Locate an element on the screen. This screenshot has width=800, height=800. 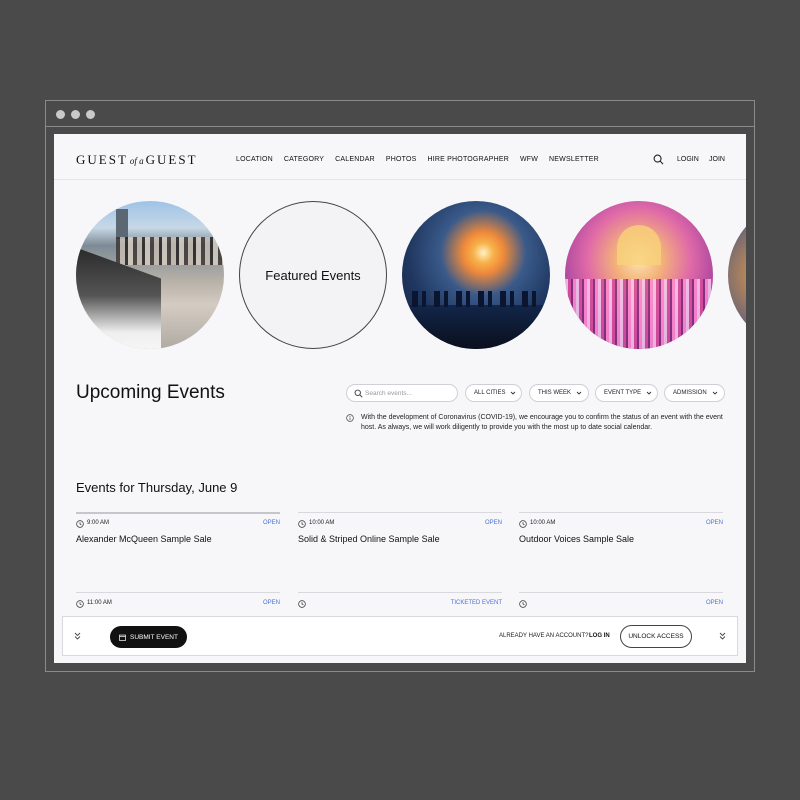
unlock-access-label: UNLOCK ACCESS is located at coordinates (656, 636).